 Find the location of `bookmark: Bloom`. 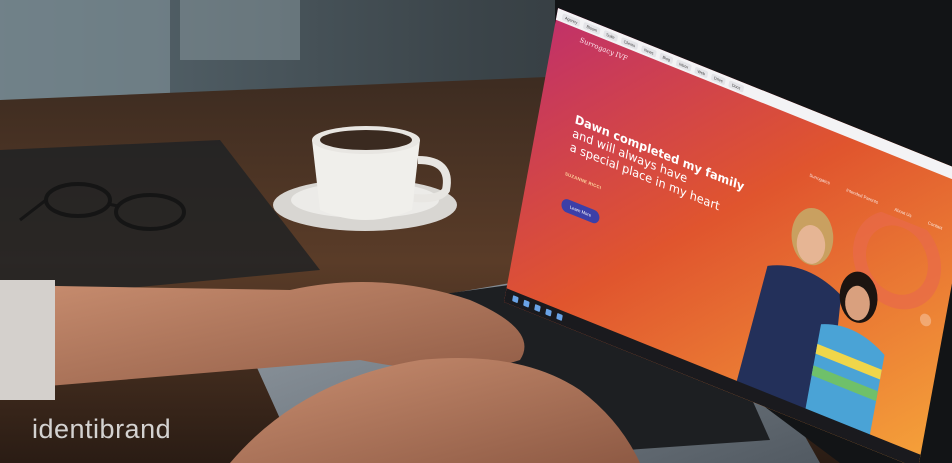

bookmark: Bloom is located at coordinates (592, 28).